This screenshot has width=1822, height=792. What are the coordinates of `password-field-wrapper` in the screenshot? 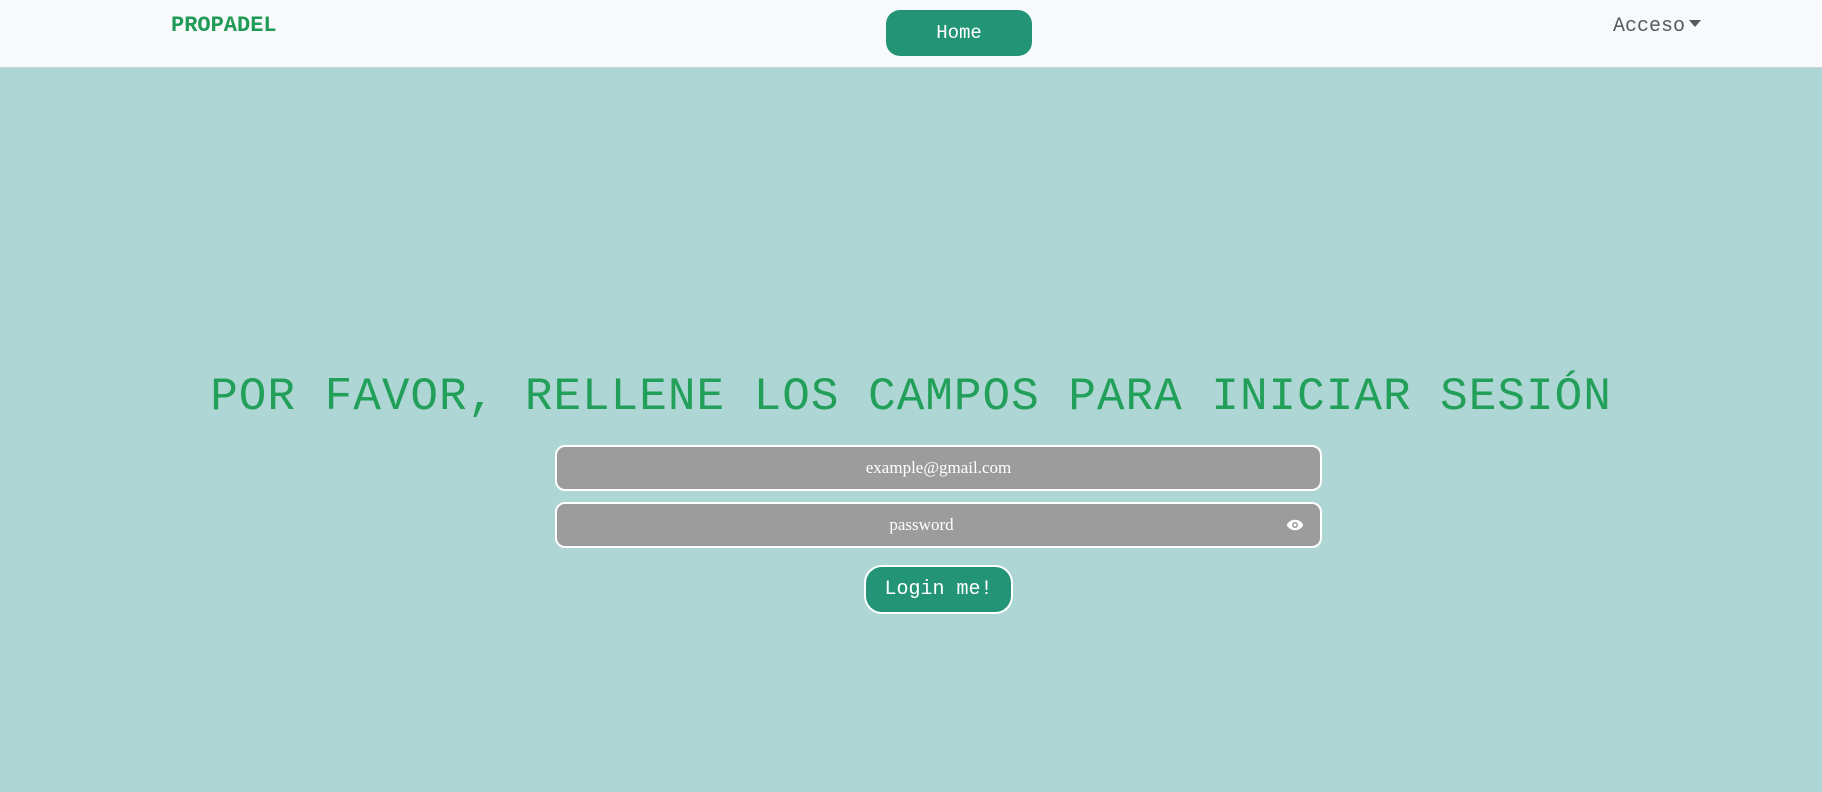 It's located at (938, 525).